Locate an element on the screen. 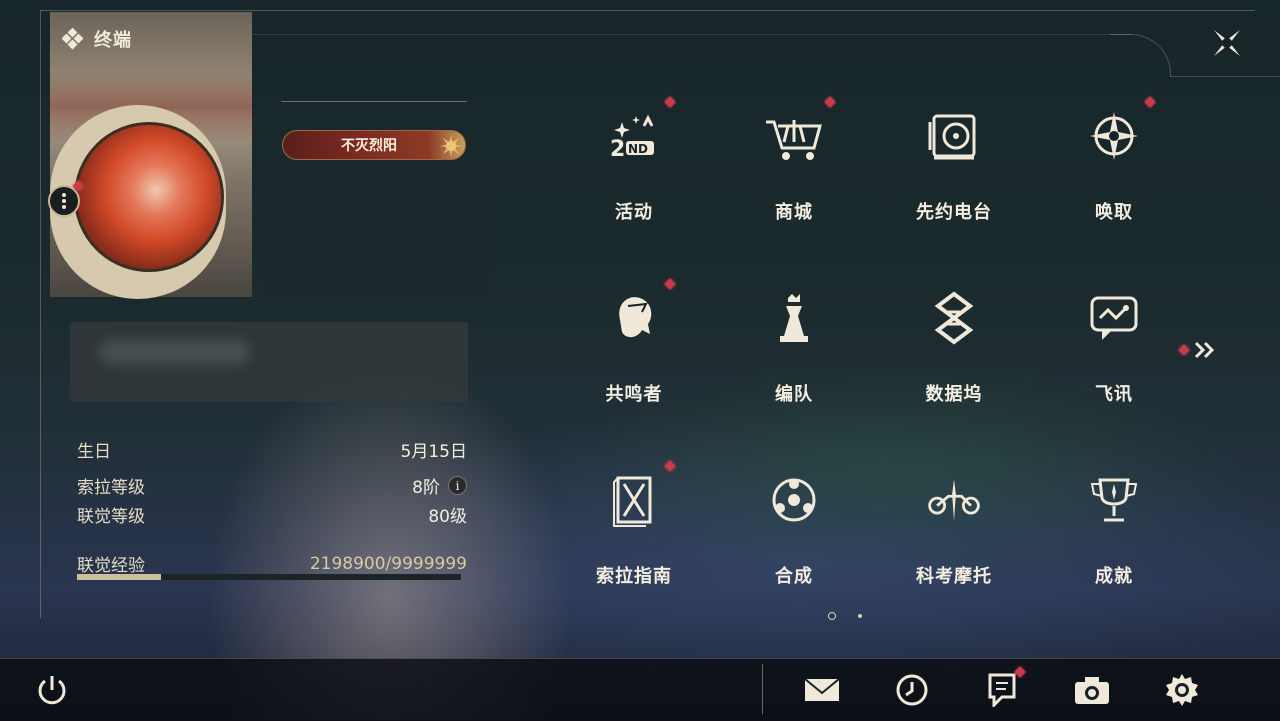 This screenshot has height=721, width=1280. data-bank-icon is located at coordinates (954, 318).